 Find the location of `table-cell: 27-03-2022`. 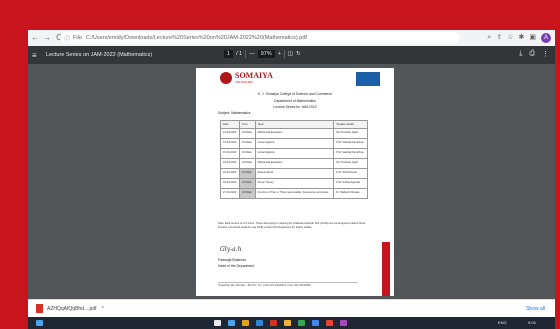

table-cell: 27-03-2022 is located at coordinates (230, 193).